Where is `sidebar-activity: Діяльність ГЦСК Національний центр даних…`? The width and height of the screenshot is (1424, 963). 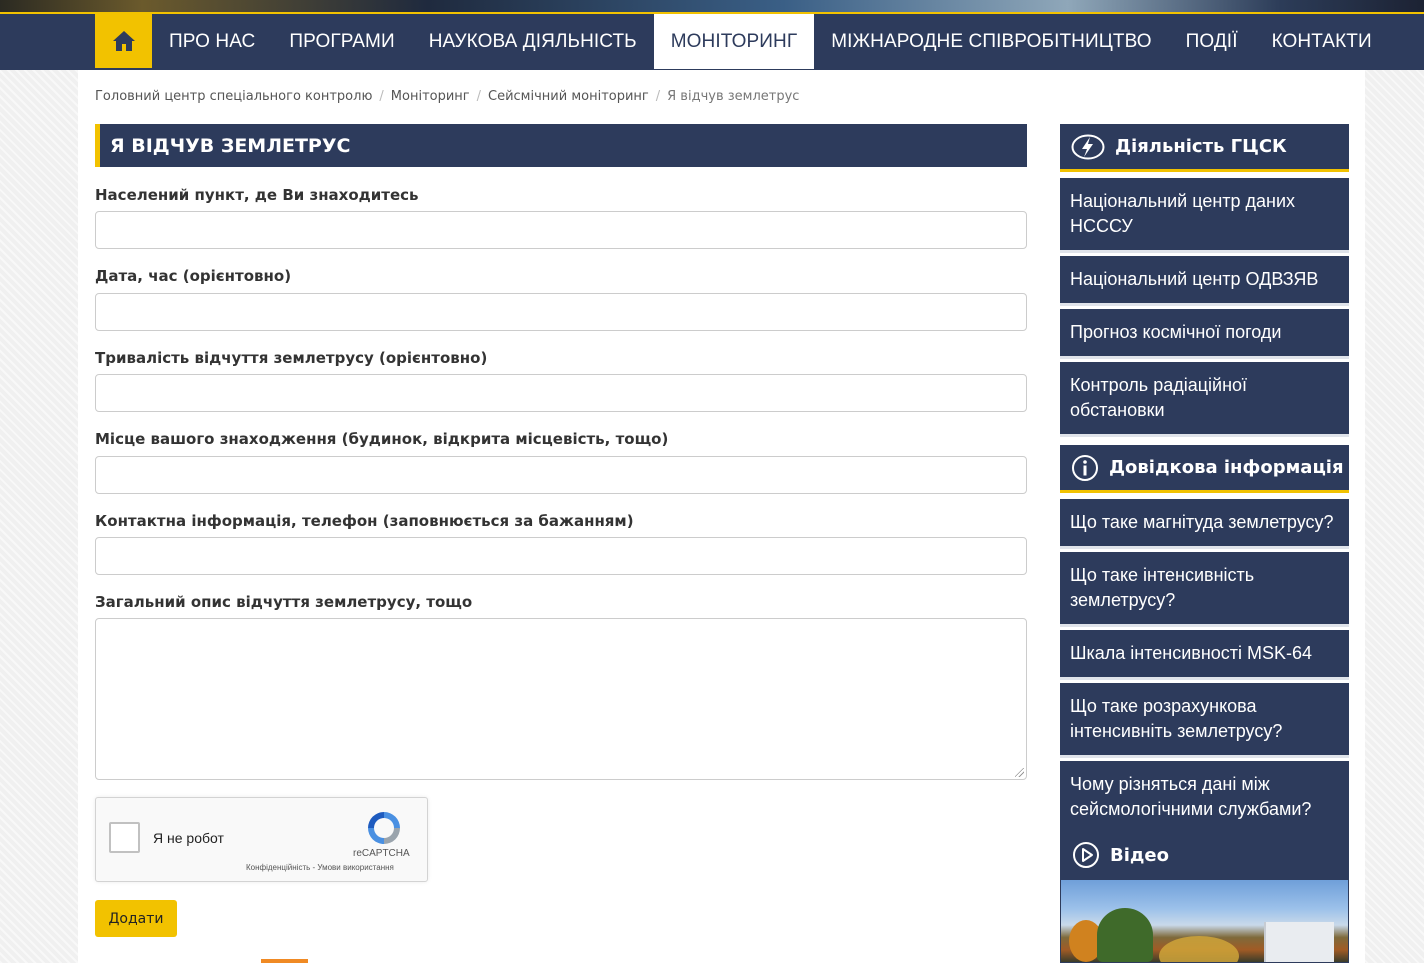 sidebar-activity: Діяльність ГЦСК Національний центр даних… is located at coordinates (1204, 280).